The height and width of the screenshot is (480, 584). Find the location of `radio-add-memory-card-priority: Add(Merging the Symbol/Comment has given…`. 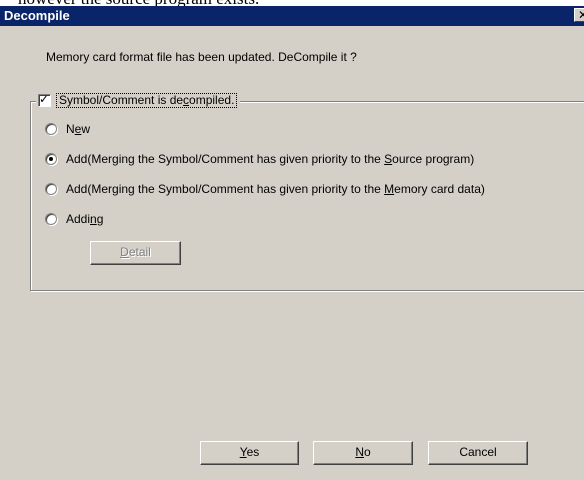

radio-add-memory-card-priority: Add(Merging the Symbol/Comment has given… is located at coordinates (265, 189).